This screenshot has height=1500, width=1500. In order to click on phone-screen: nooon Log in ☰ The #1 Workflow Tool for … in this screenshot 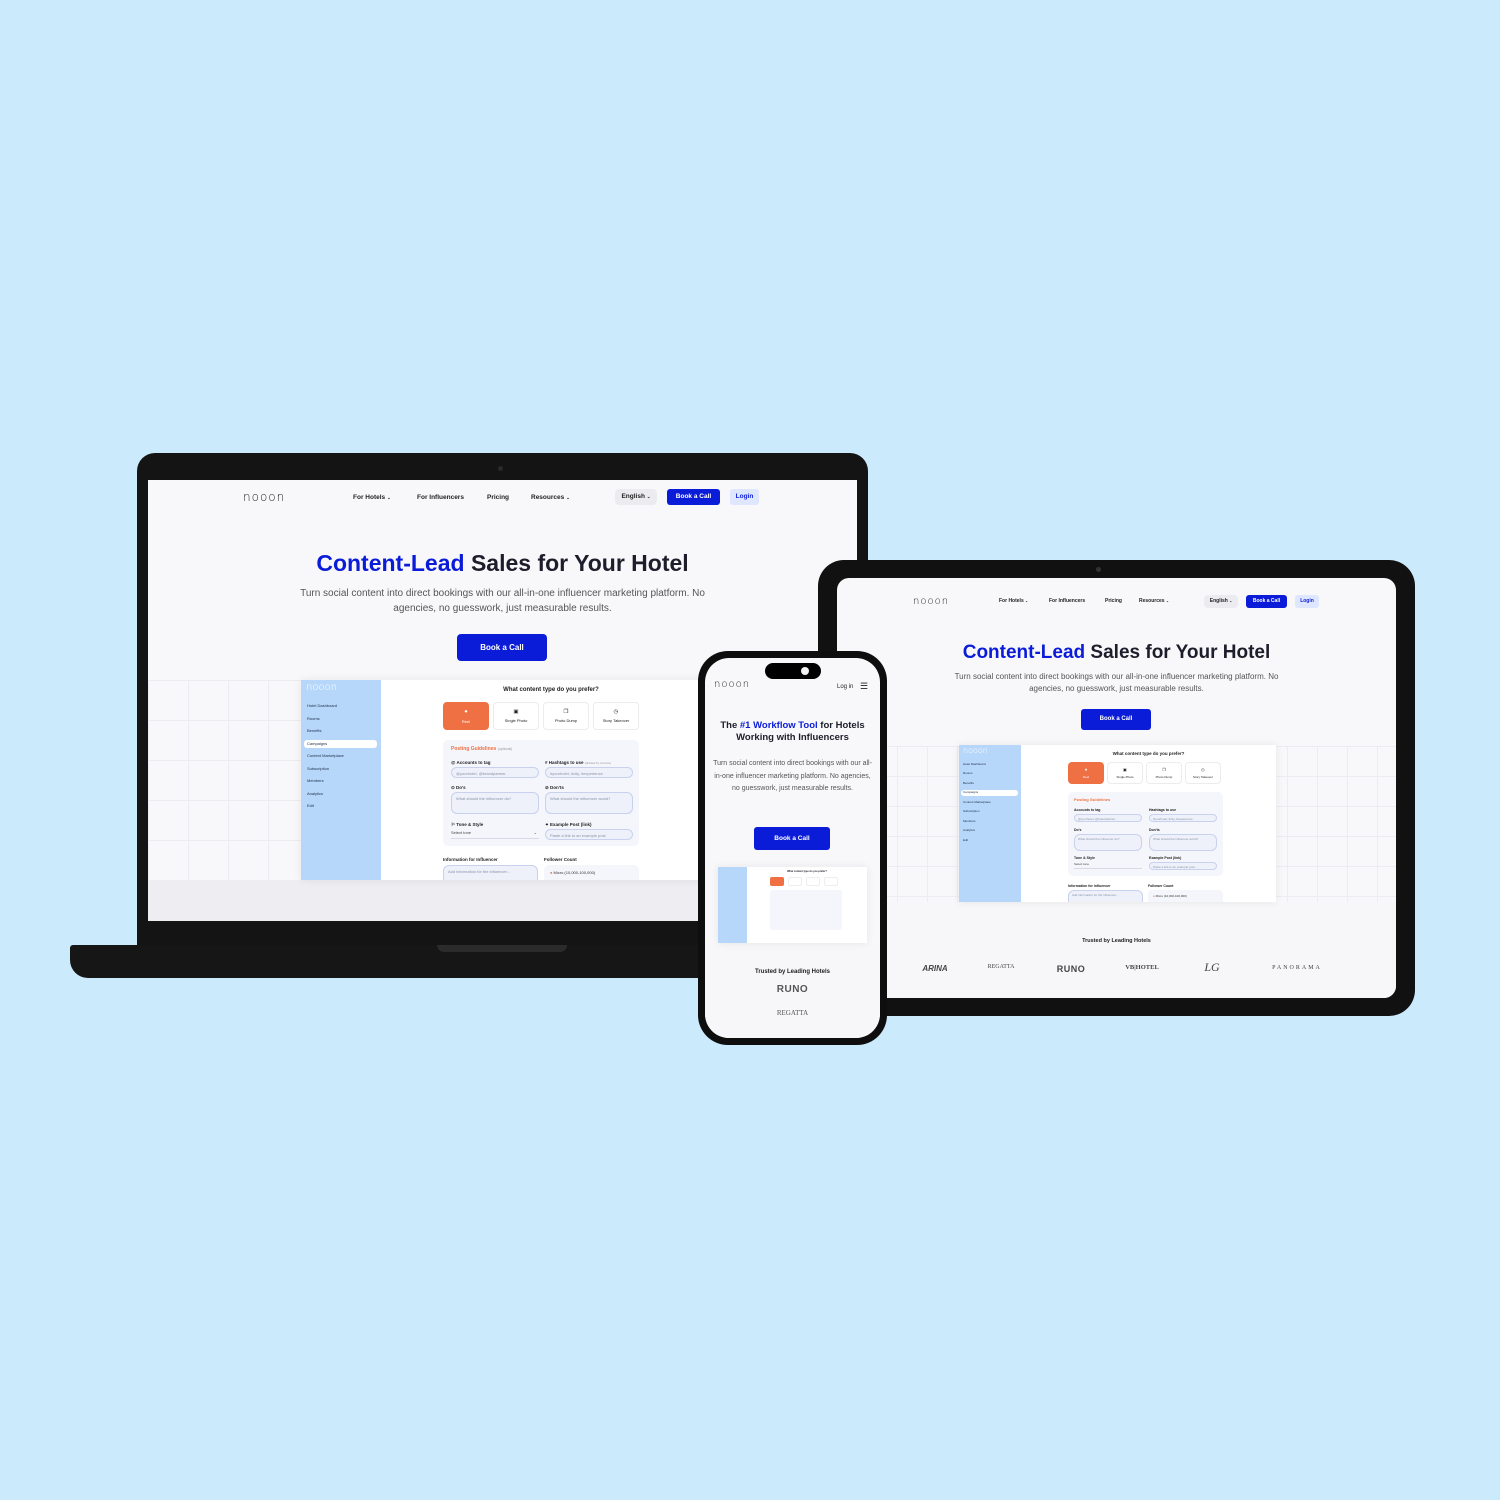, I will do `click(792, 848)`.